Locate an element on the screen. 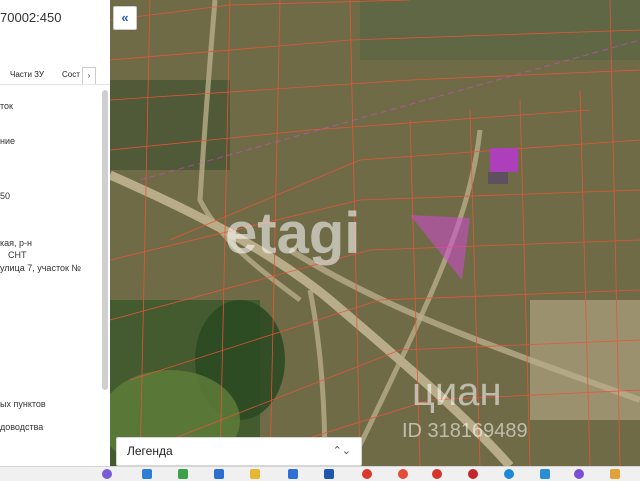  photos-icon is located at coordinates (545, 474).